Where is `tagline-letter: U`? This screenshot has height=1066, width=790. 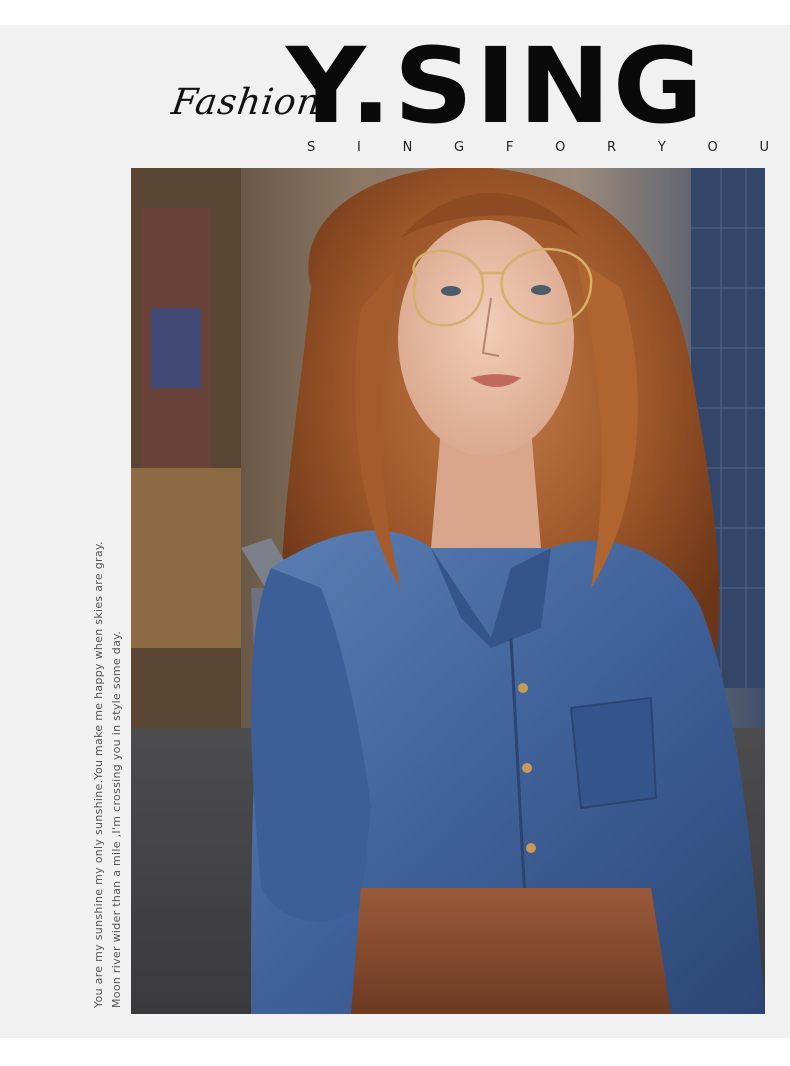 tagline-letter: U is located at coordinates (764, 147).